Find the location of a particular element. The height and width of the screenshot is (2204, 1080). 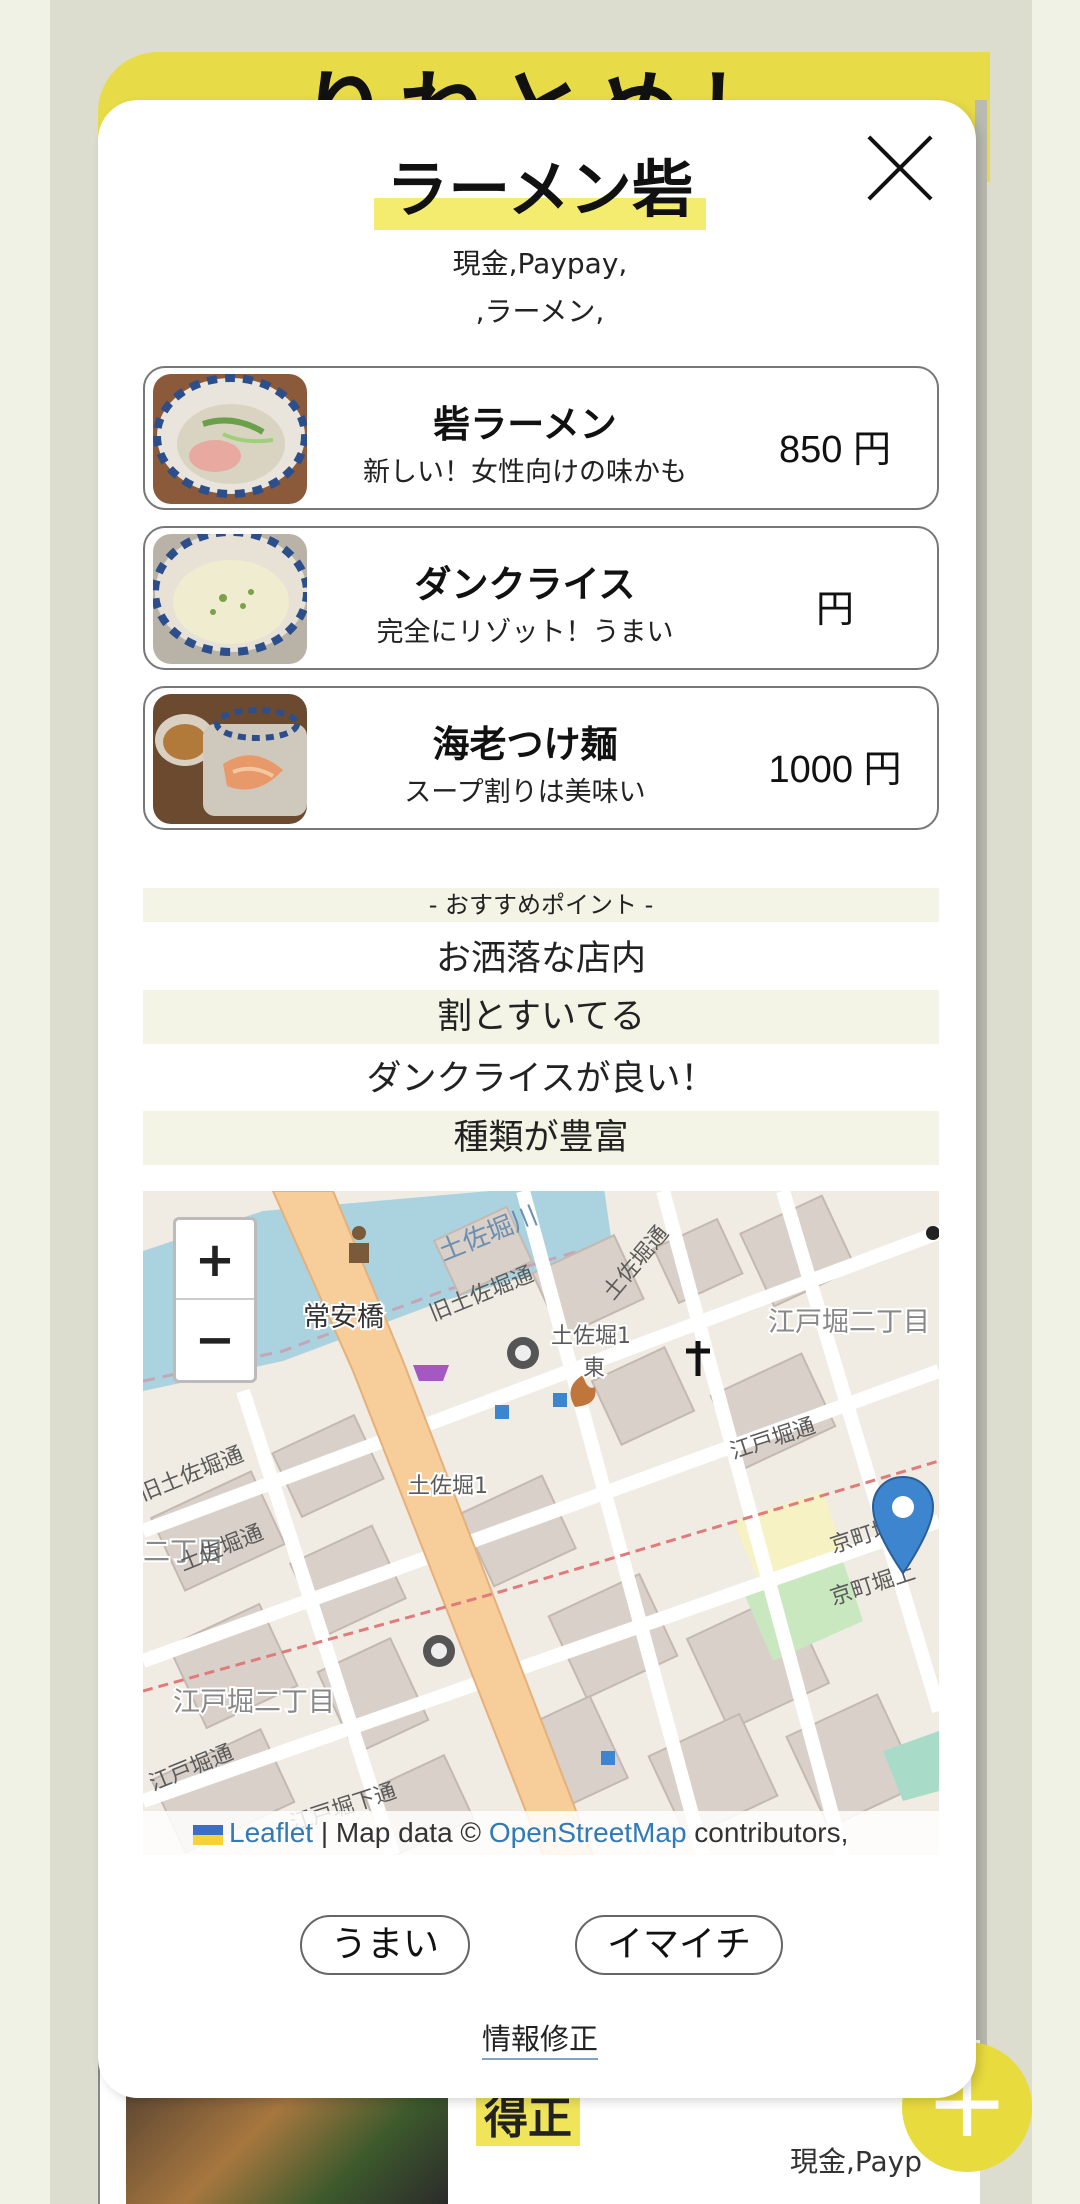

menu-item-description: 完全にリゾット！うまい is located at coordinates (525, 632).